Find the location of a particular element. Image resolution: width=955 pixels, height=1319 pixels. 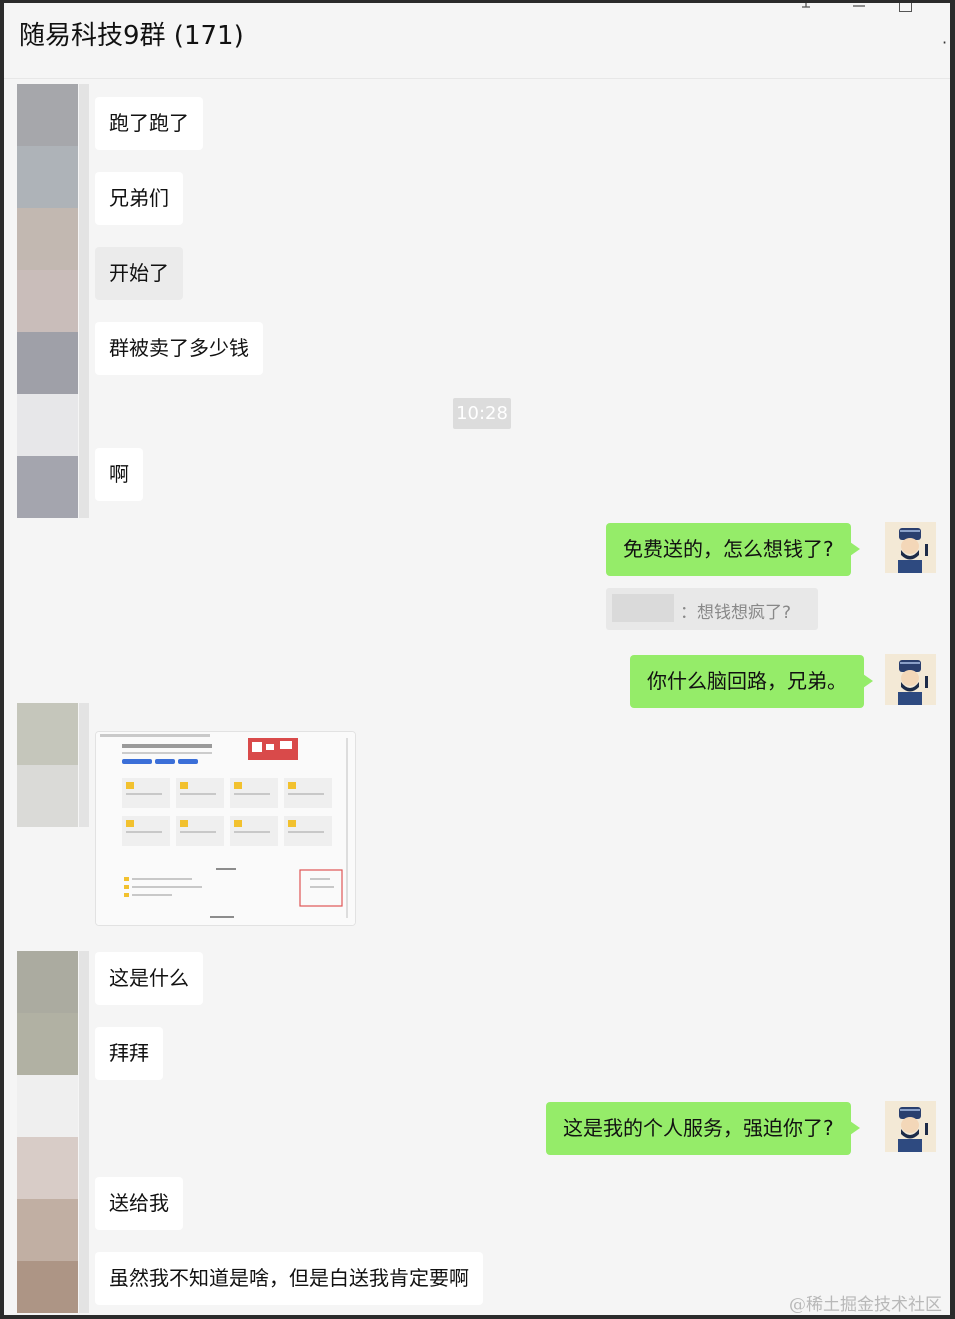

maximize-icon is located at coordinates (905, 7).